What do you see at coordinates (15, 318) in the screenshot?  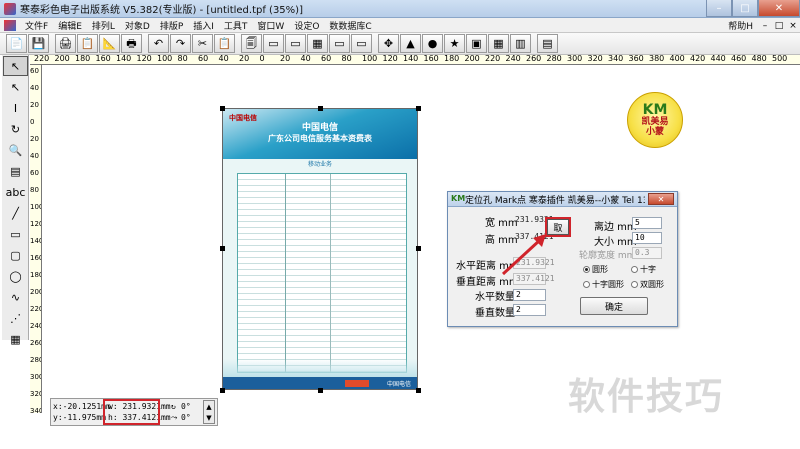 I see `polyline-tool-icon: ⋰` at bounding box center [15, 318].